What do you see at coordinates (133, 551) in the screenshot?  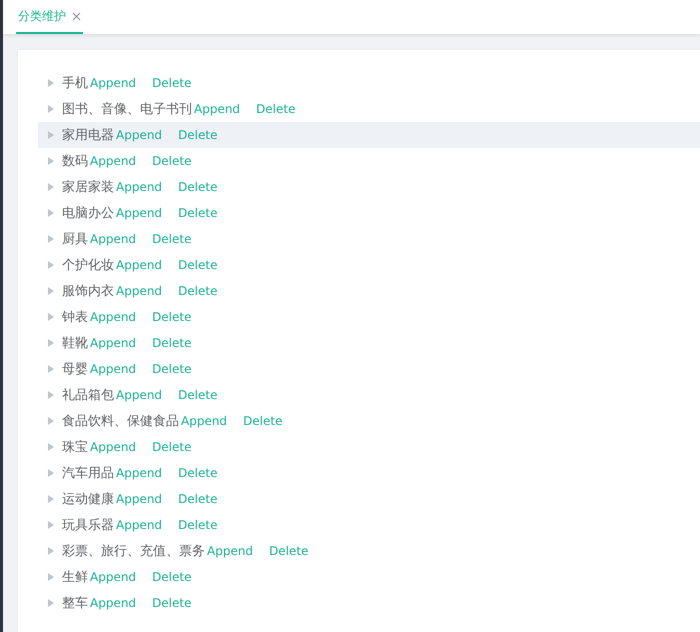 I see `node-label: 彩票、旅行、充值、票务` at bounding box center [133, 551].